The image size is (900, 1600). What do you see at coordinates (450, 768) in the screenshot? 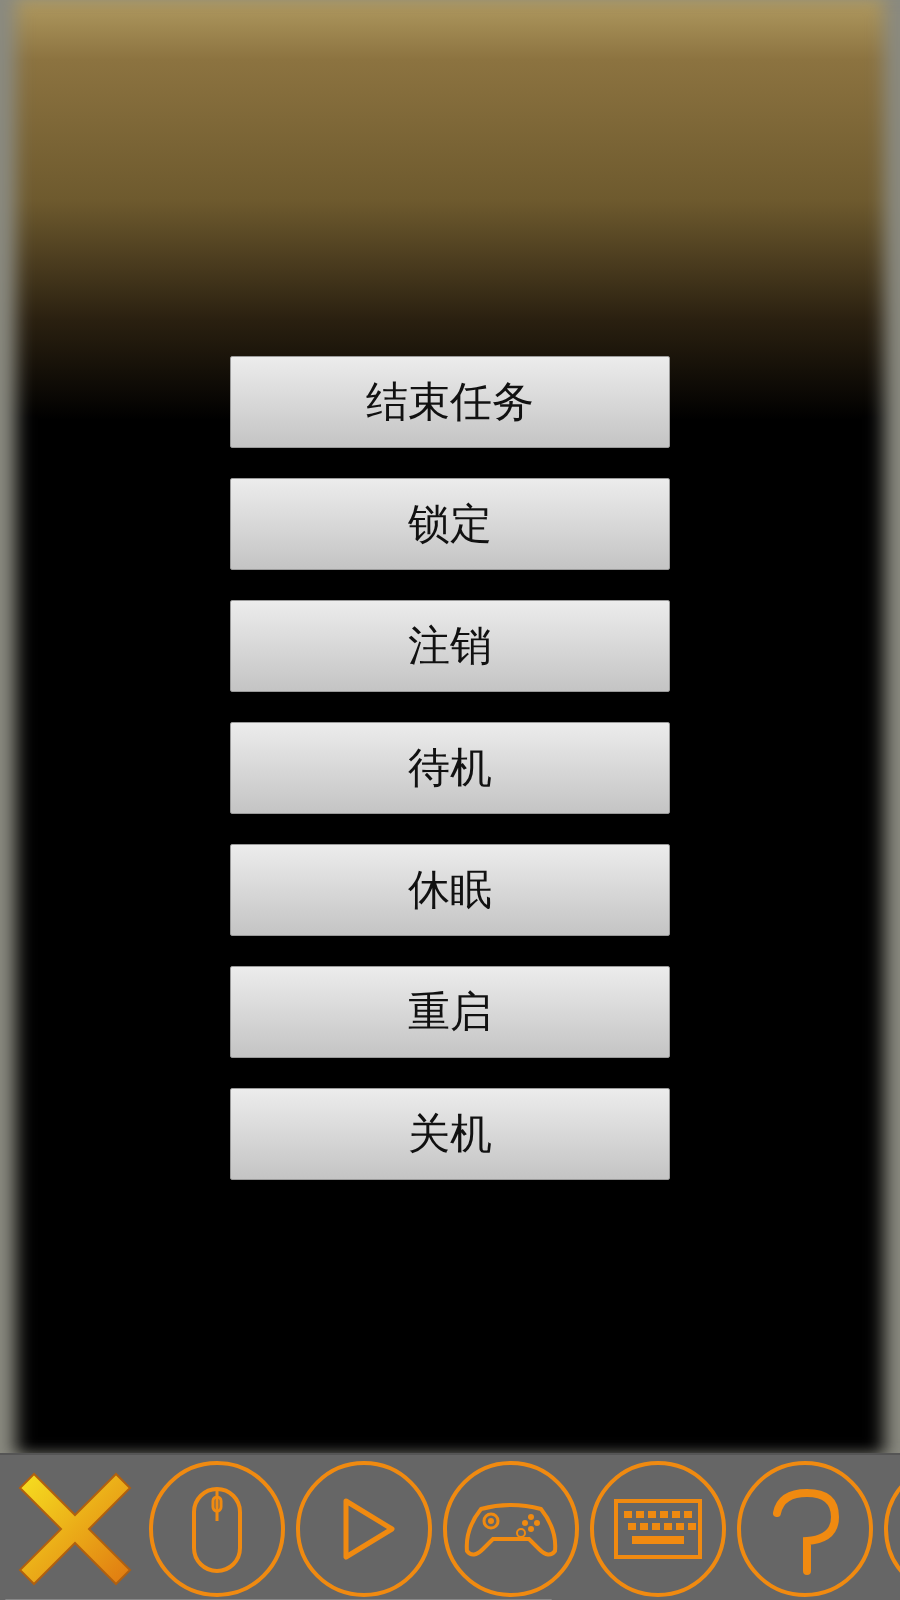
I see `menu-button: 待机` at bounding box center [450, 768].